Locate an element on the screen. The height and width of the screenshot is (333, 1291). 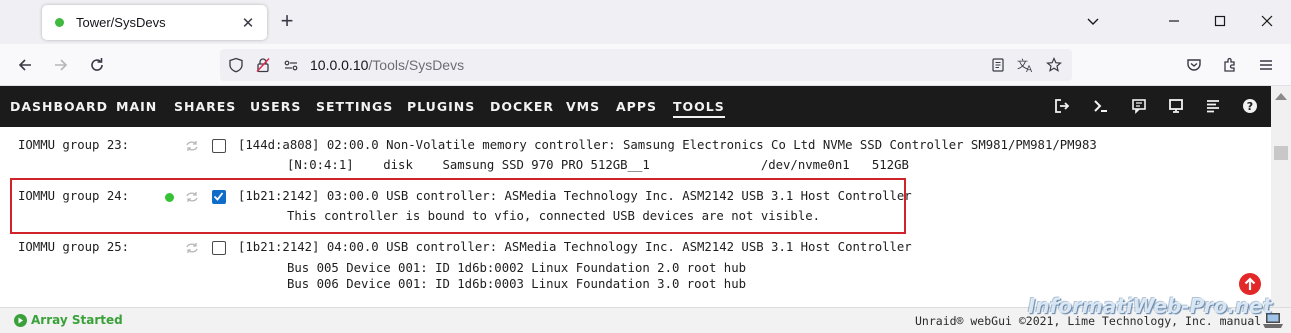
feedback-icon is located at coordinates (1139, 106).